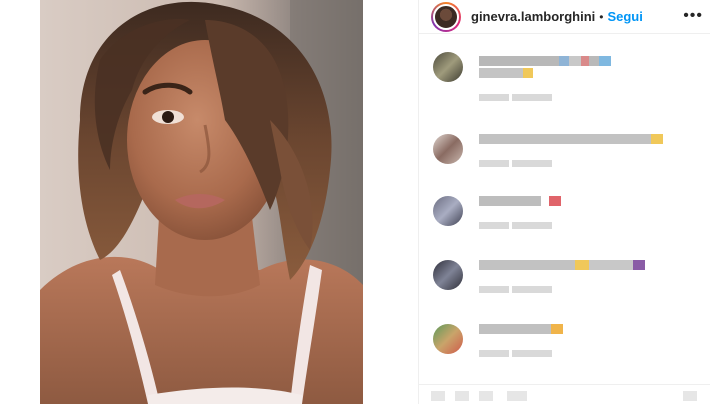 This screenshot has height=404, width=710. Describe the element at coordinates (693, 16) in the screenshot. I see `more-options-icon: •••` at that location.